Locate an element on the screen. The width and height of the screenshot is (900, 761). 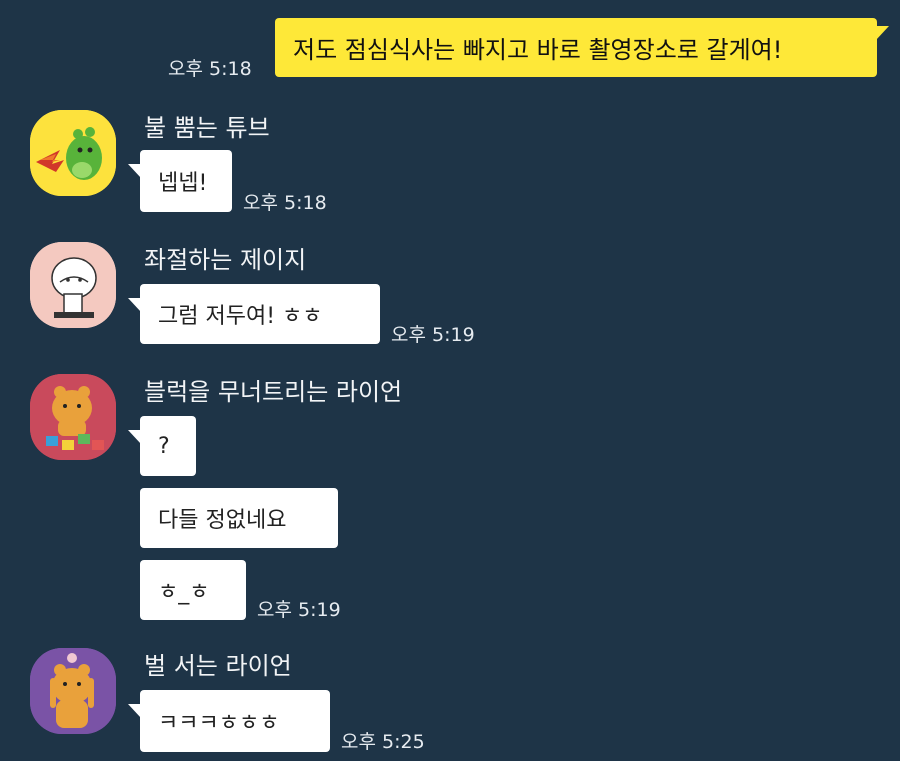
ryan-punished-icon is located at coordinates (73, 691).